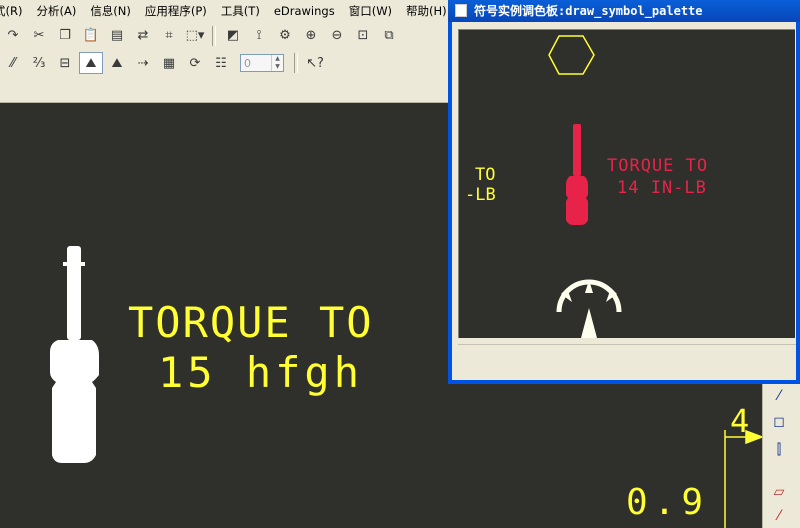 This screenshot has height=528, width=800. What do you see at coordinates (779, 396) in the screenshot?
I see `line-tool-icon: ⁄` at bounding box center [779, 396].